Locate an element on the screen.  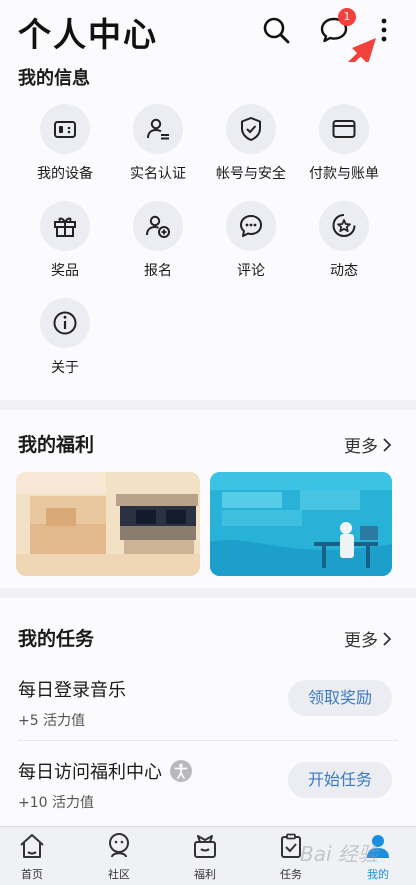
claim-reward-button: 领取奖励 is located at coordinates (340, 698).